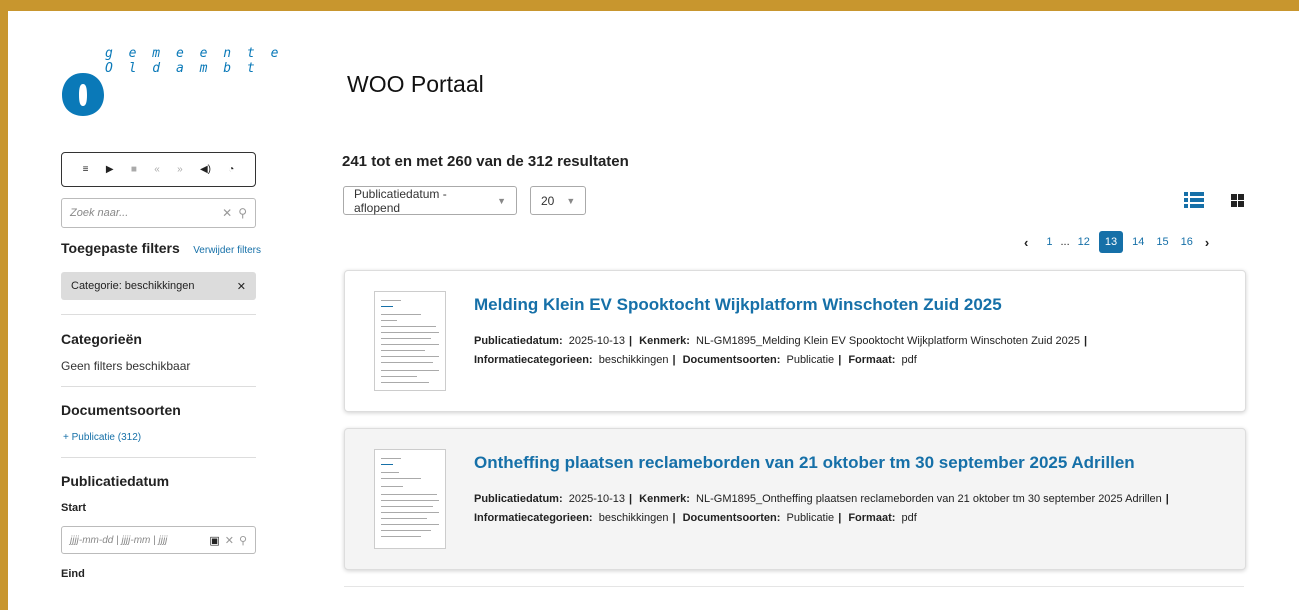 This screenshot has height=610, width=1299. Describe the element at coordinates (180, 169) in the screenshot. I see `fast-forward-icon: »` at that location.